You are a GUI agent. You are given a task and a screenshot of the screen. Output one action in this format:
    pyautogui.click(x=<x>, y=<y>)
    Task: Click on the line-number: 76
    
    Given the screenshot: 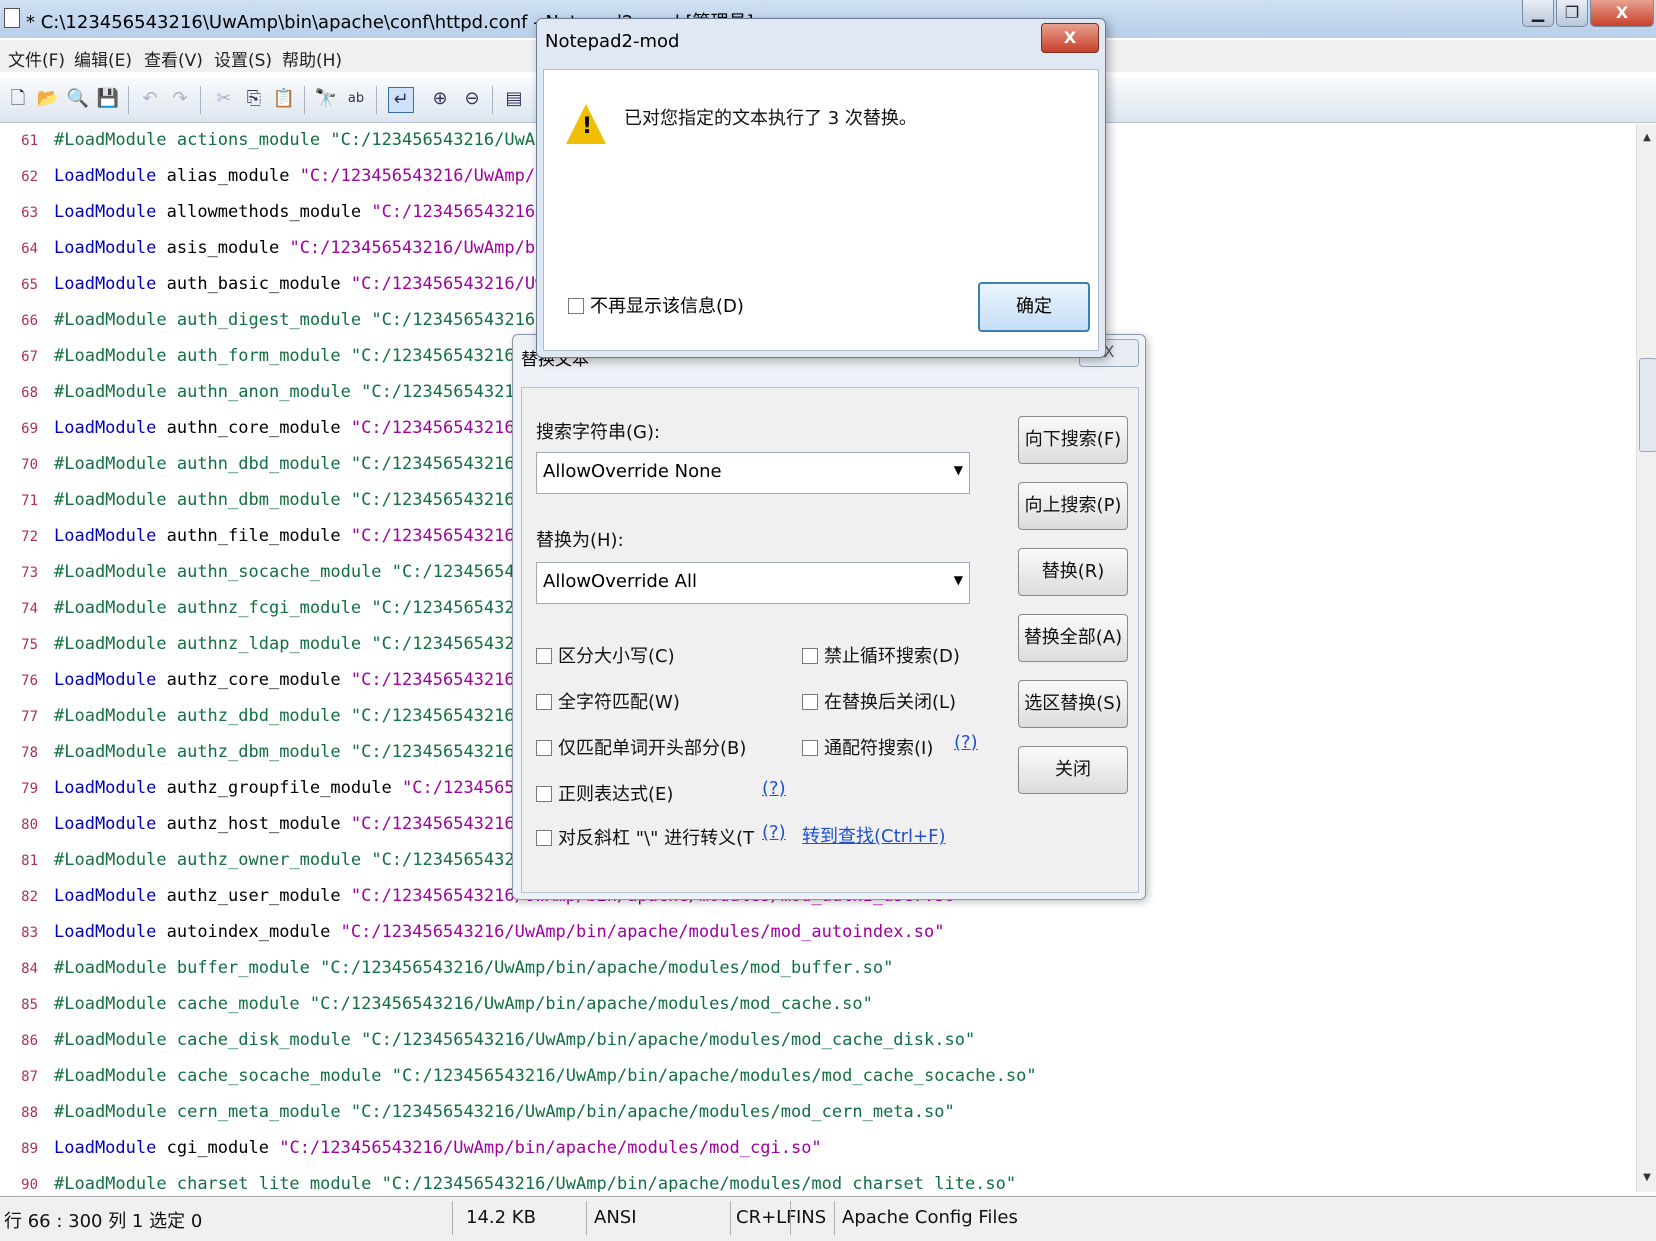 What is the action you would take?
    pyautogui.click(x=29, y=681)
    